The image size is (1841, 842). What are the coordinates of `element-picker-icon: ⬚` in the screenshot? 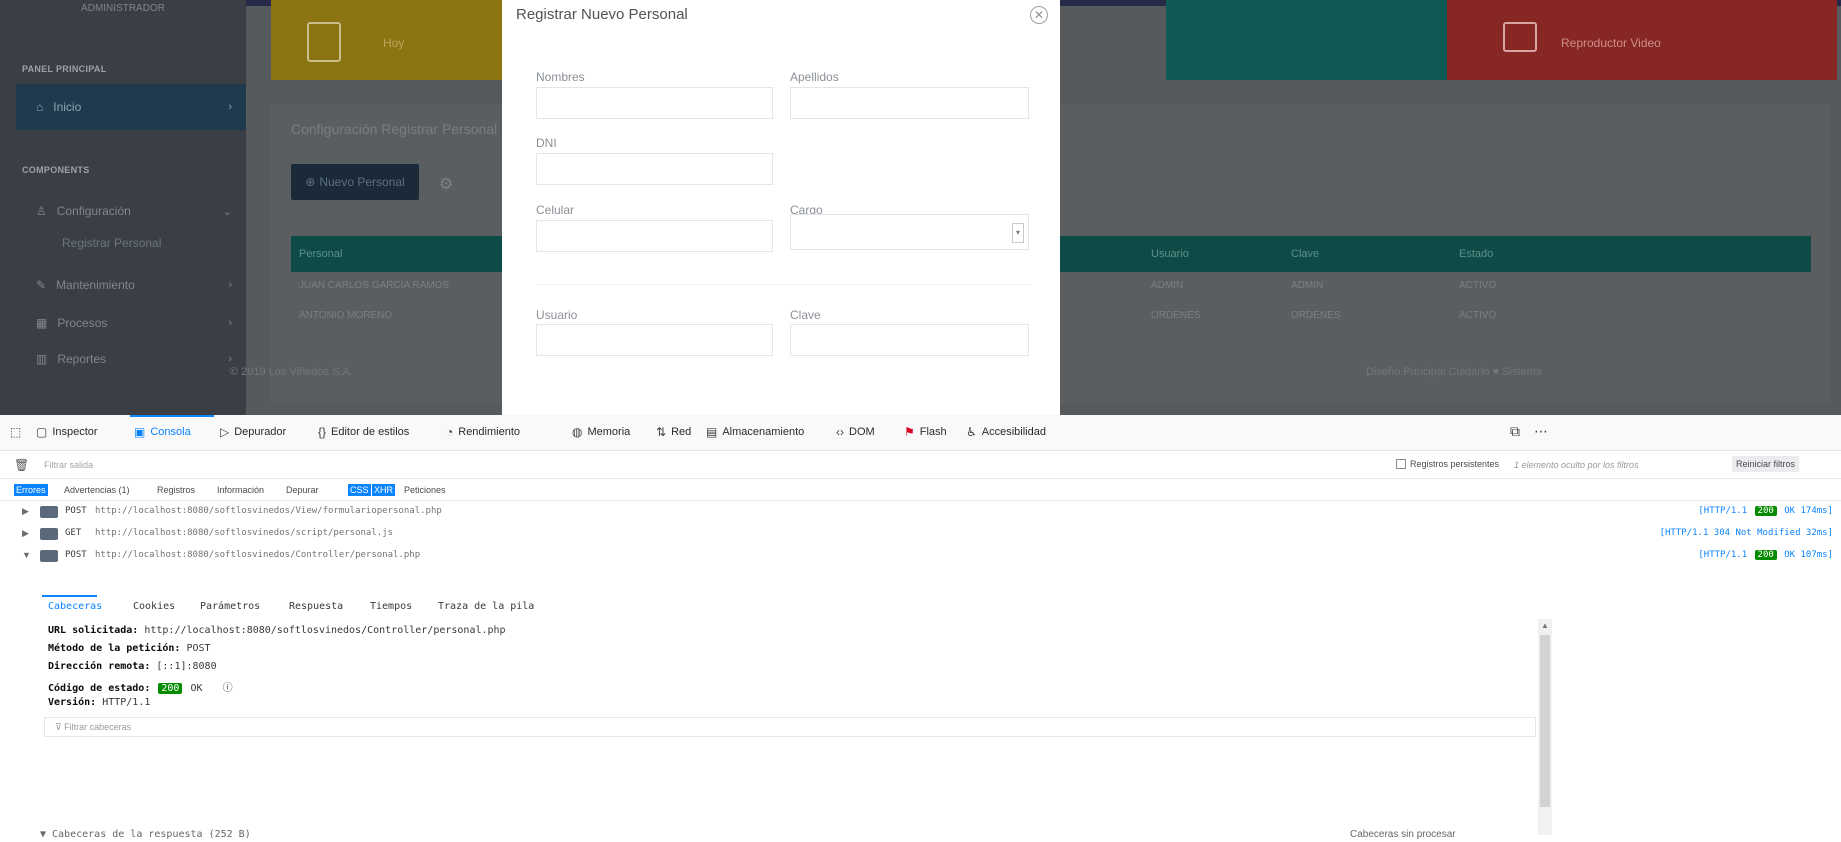 It's located at (15, 432).